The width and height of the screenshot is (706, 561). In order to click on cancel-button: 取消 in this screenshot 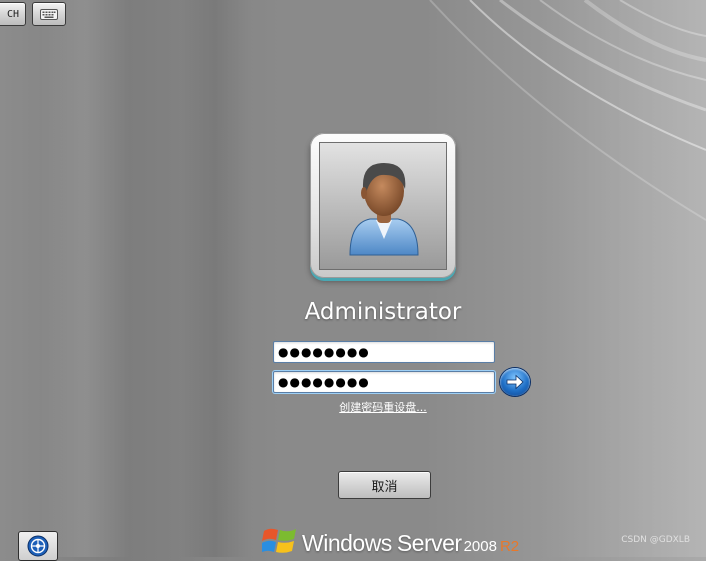, I will do `click(384, 485)`.